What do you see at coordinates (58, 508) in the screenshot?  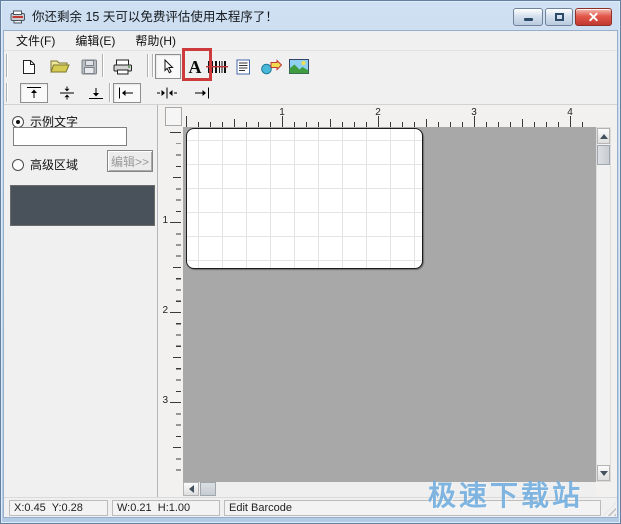 I see `status-position: X:0.45 Y:0.28` at bounding box center [58, 508].